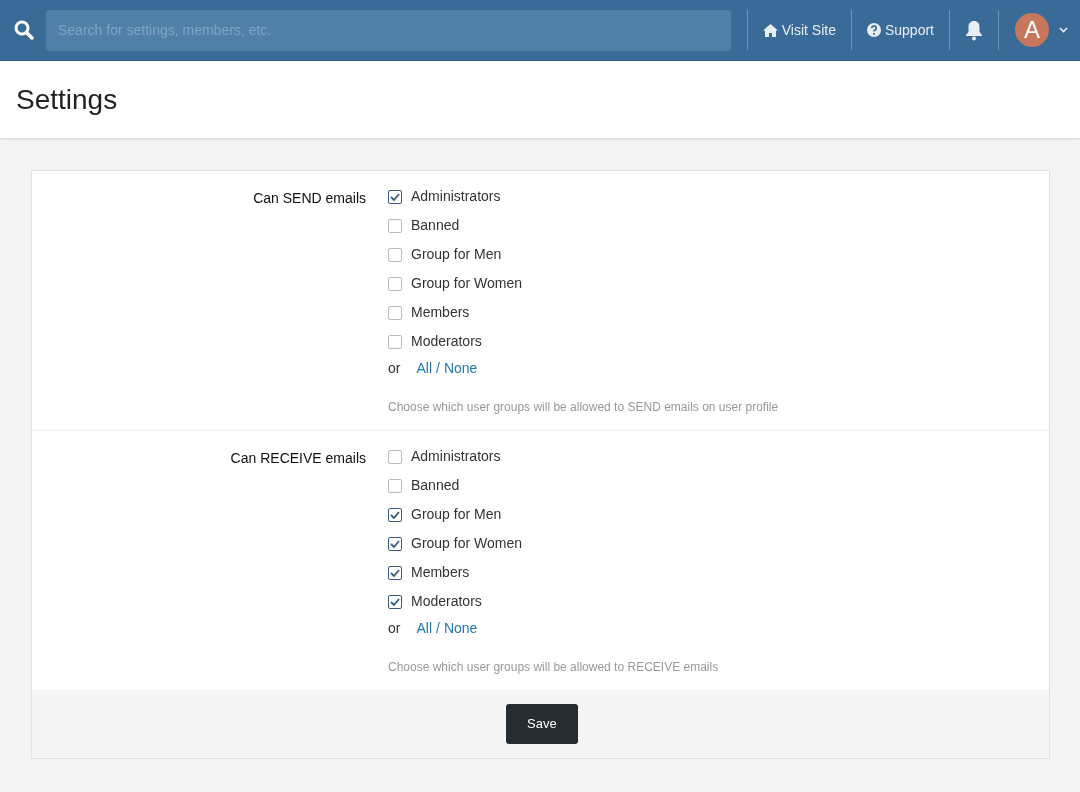  What do you see at coordinates (309, 198) in the screenshot?
I see `setting-label: Can SEND emails` at bounding box center [309, 198].